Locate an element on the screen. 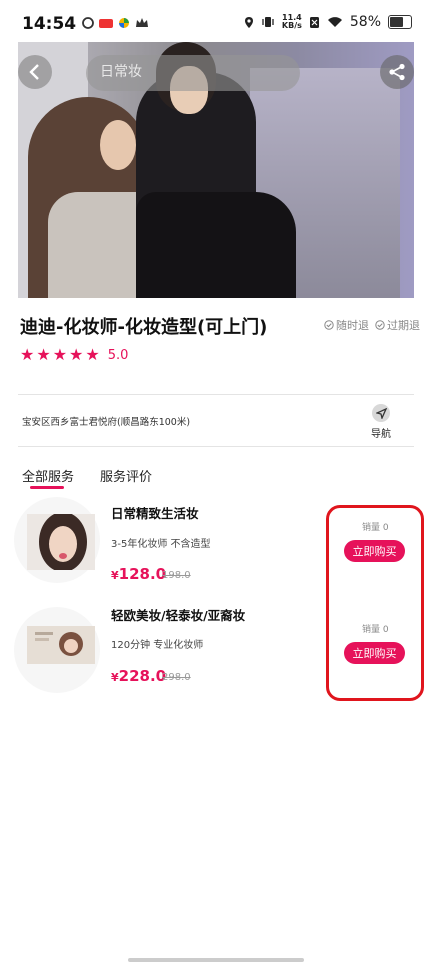  highlight-box is located at coordinates (375, 603).